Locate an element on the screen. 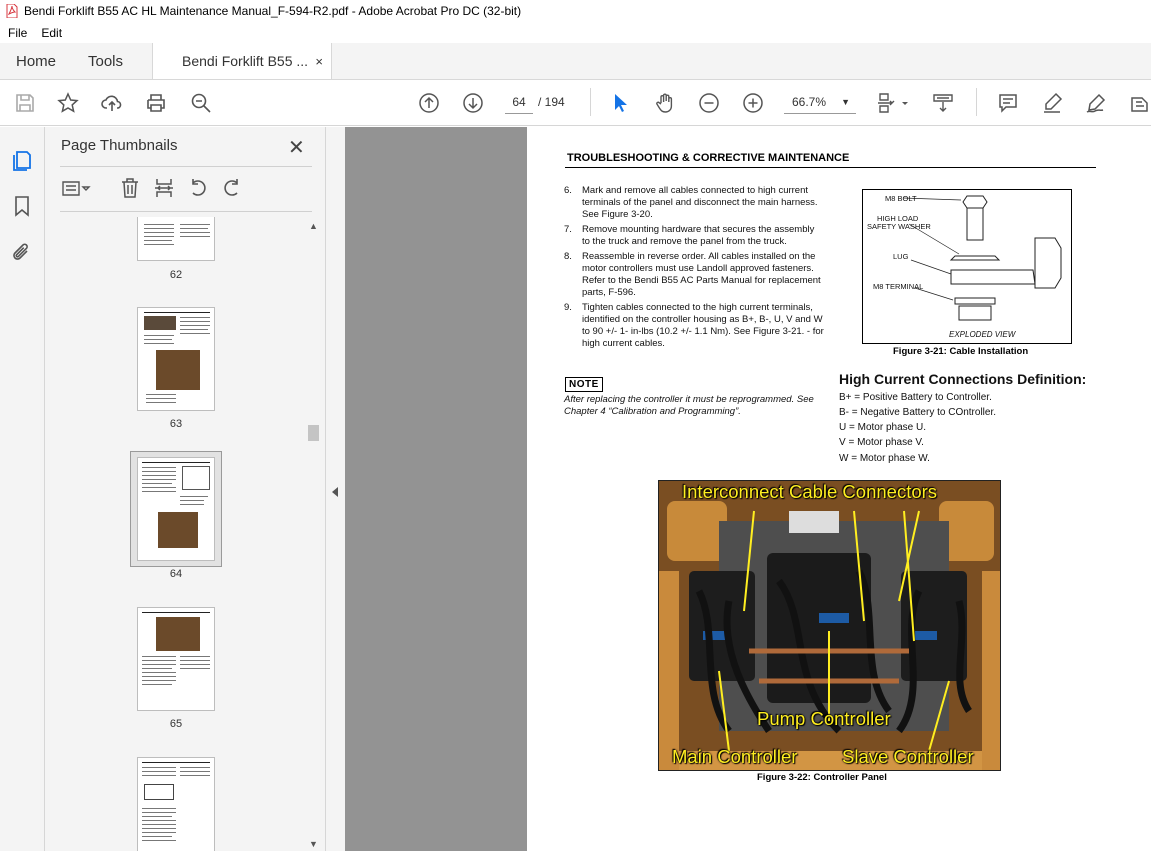  comment-icon is located at coordinates (1008, 103).